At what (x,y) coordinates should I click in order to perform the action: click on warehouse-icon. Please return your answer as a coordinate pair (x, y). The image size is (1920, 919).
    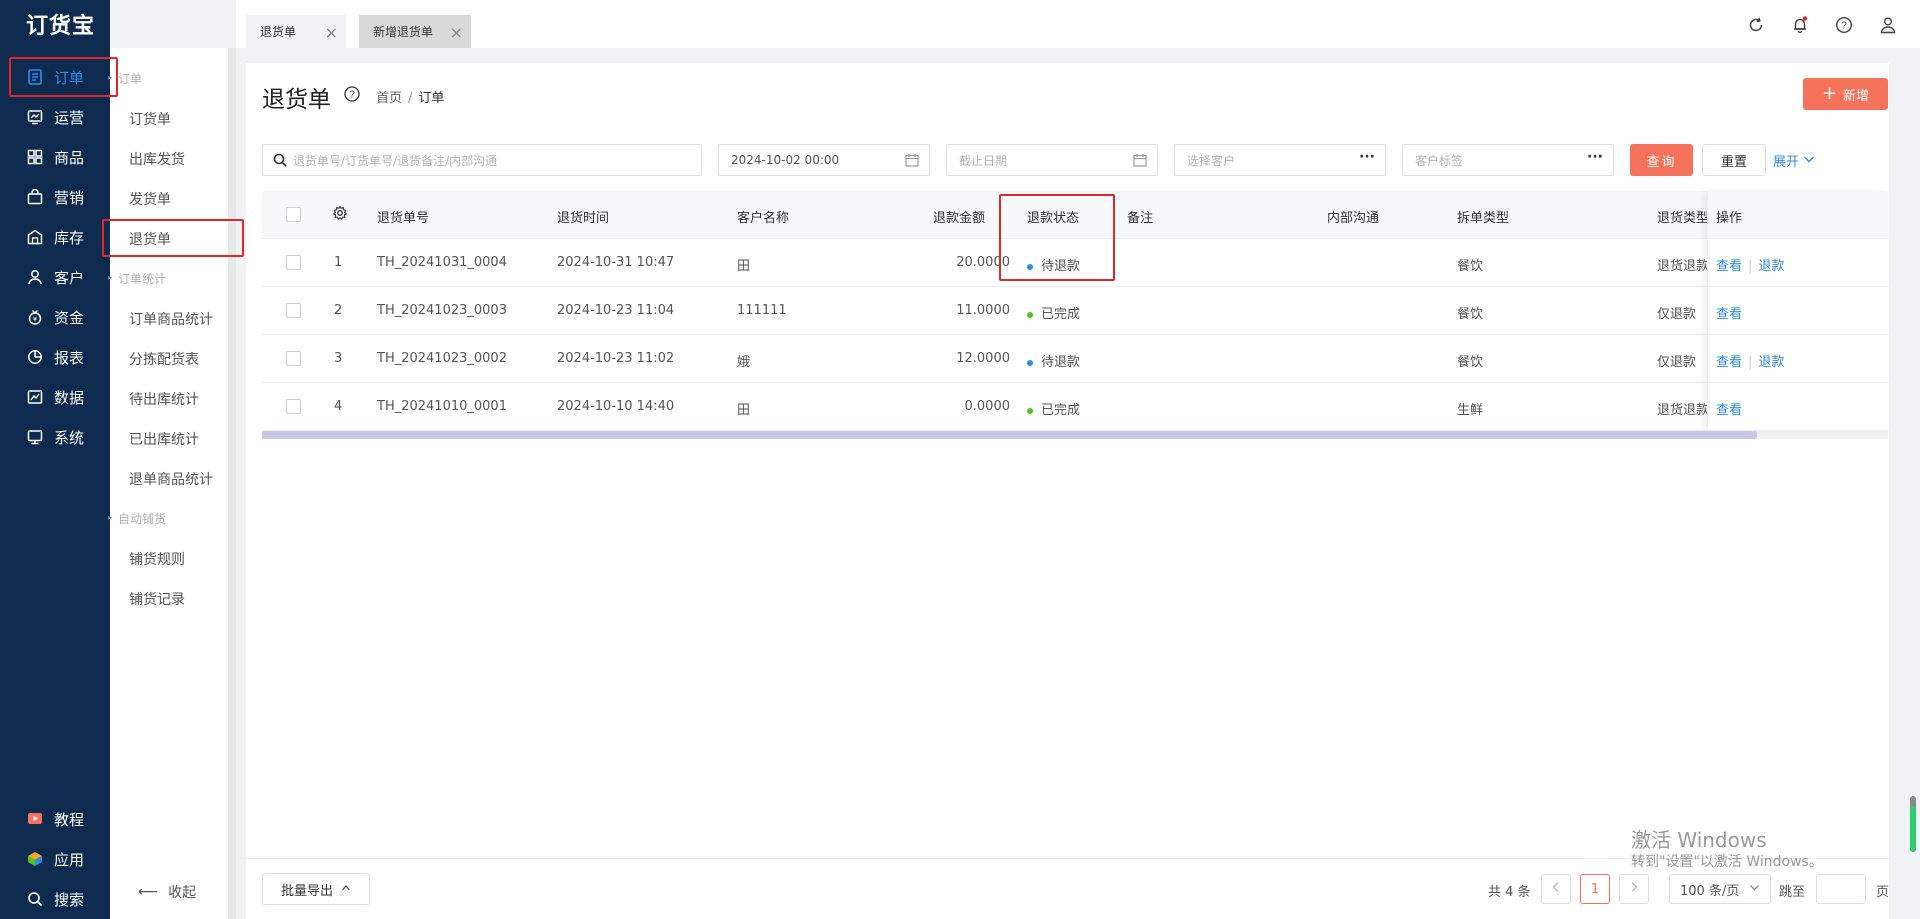
    Looking at the image, I should click on (35, 237).